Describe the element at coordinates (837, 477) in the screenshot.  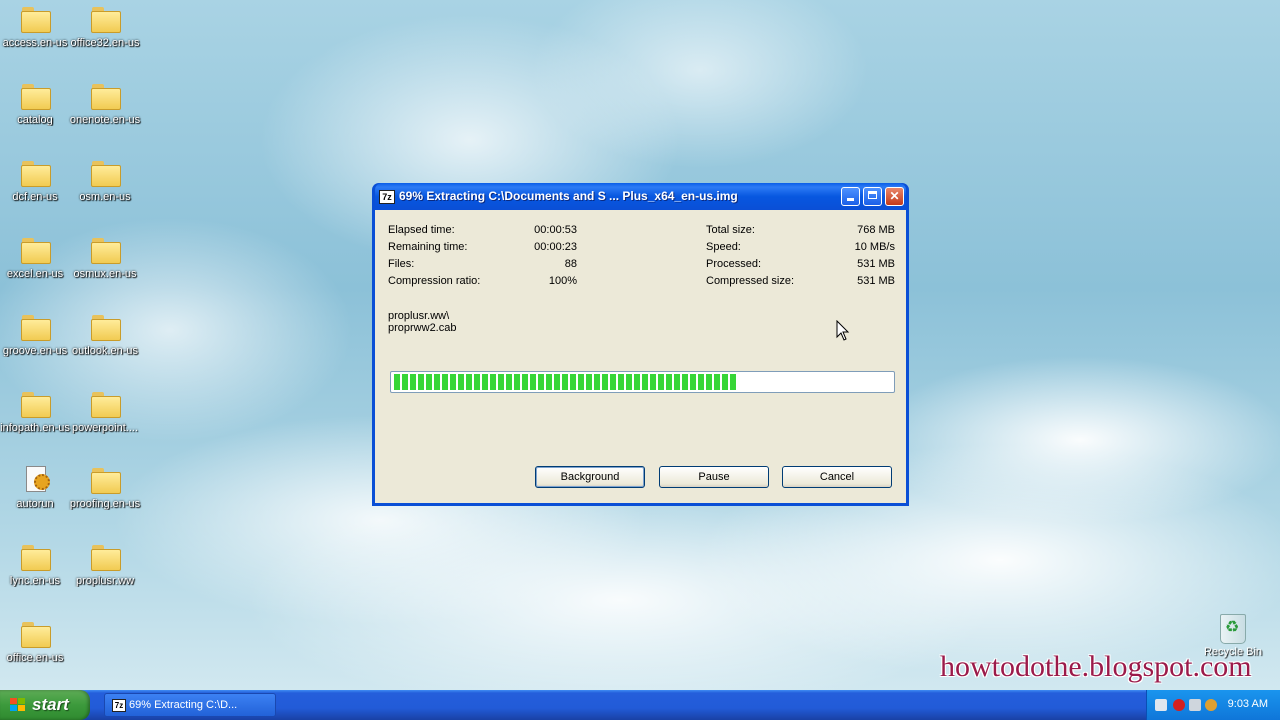
I see `cancel-button: Cancel` at that location.